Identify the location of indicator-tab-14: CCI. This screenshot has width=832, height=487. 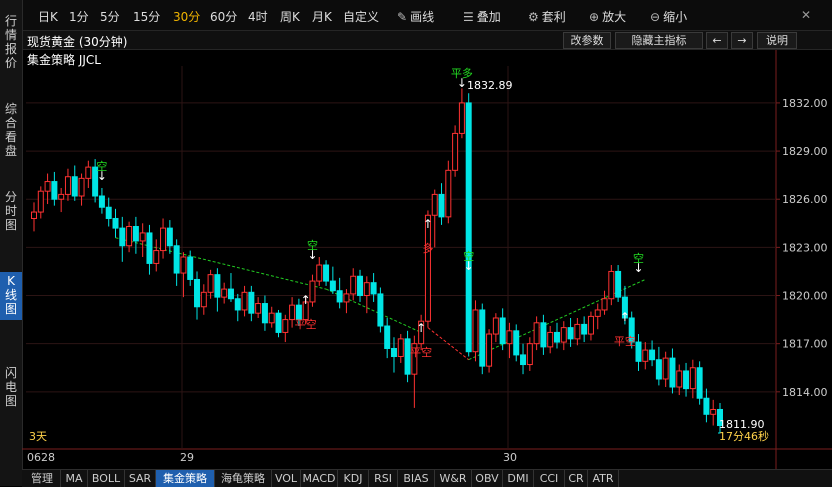
(549, 478).